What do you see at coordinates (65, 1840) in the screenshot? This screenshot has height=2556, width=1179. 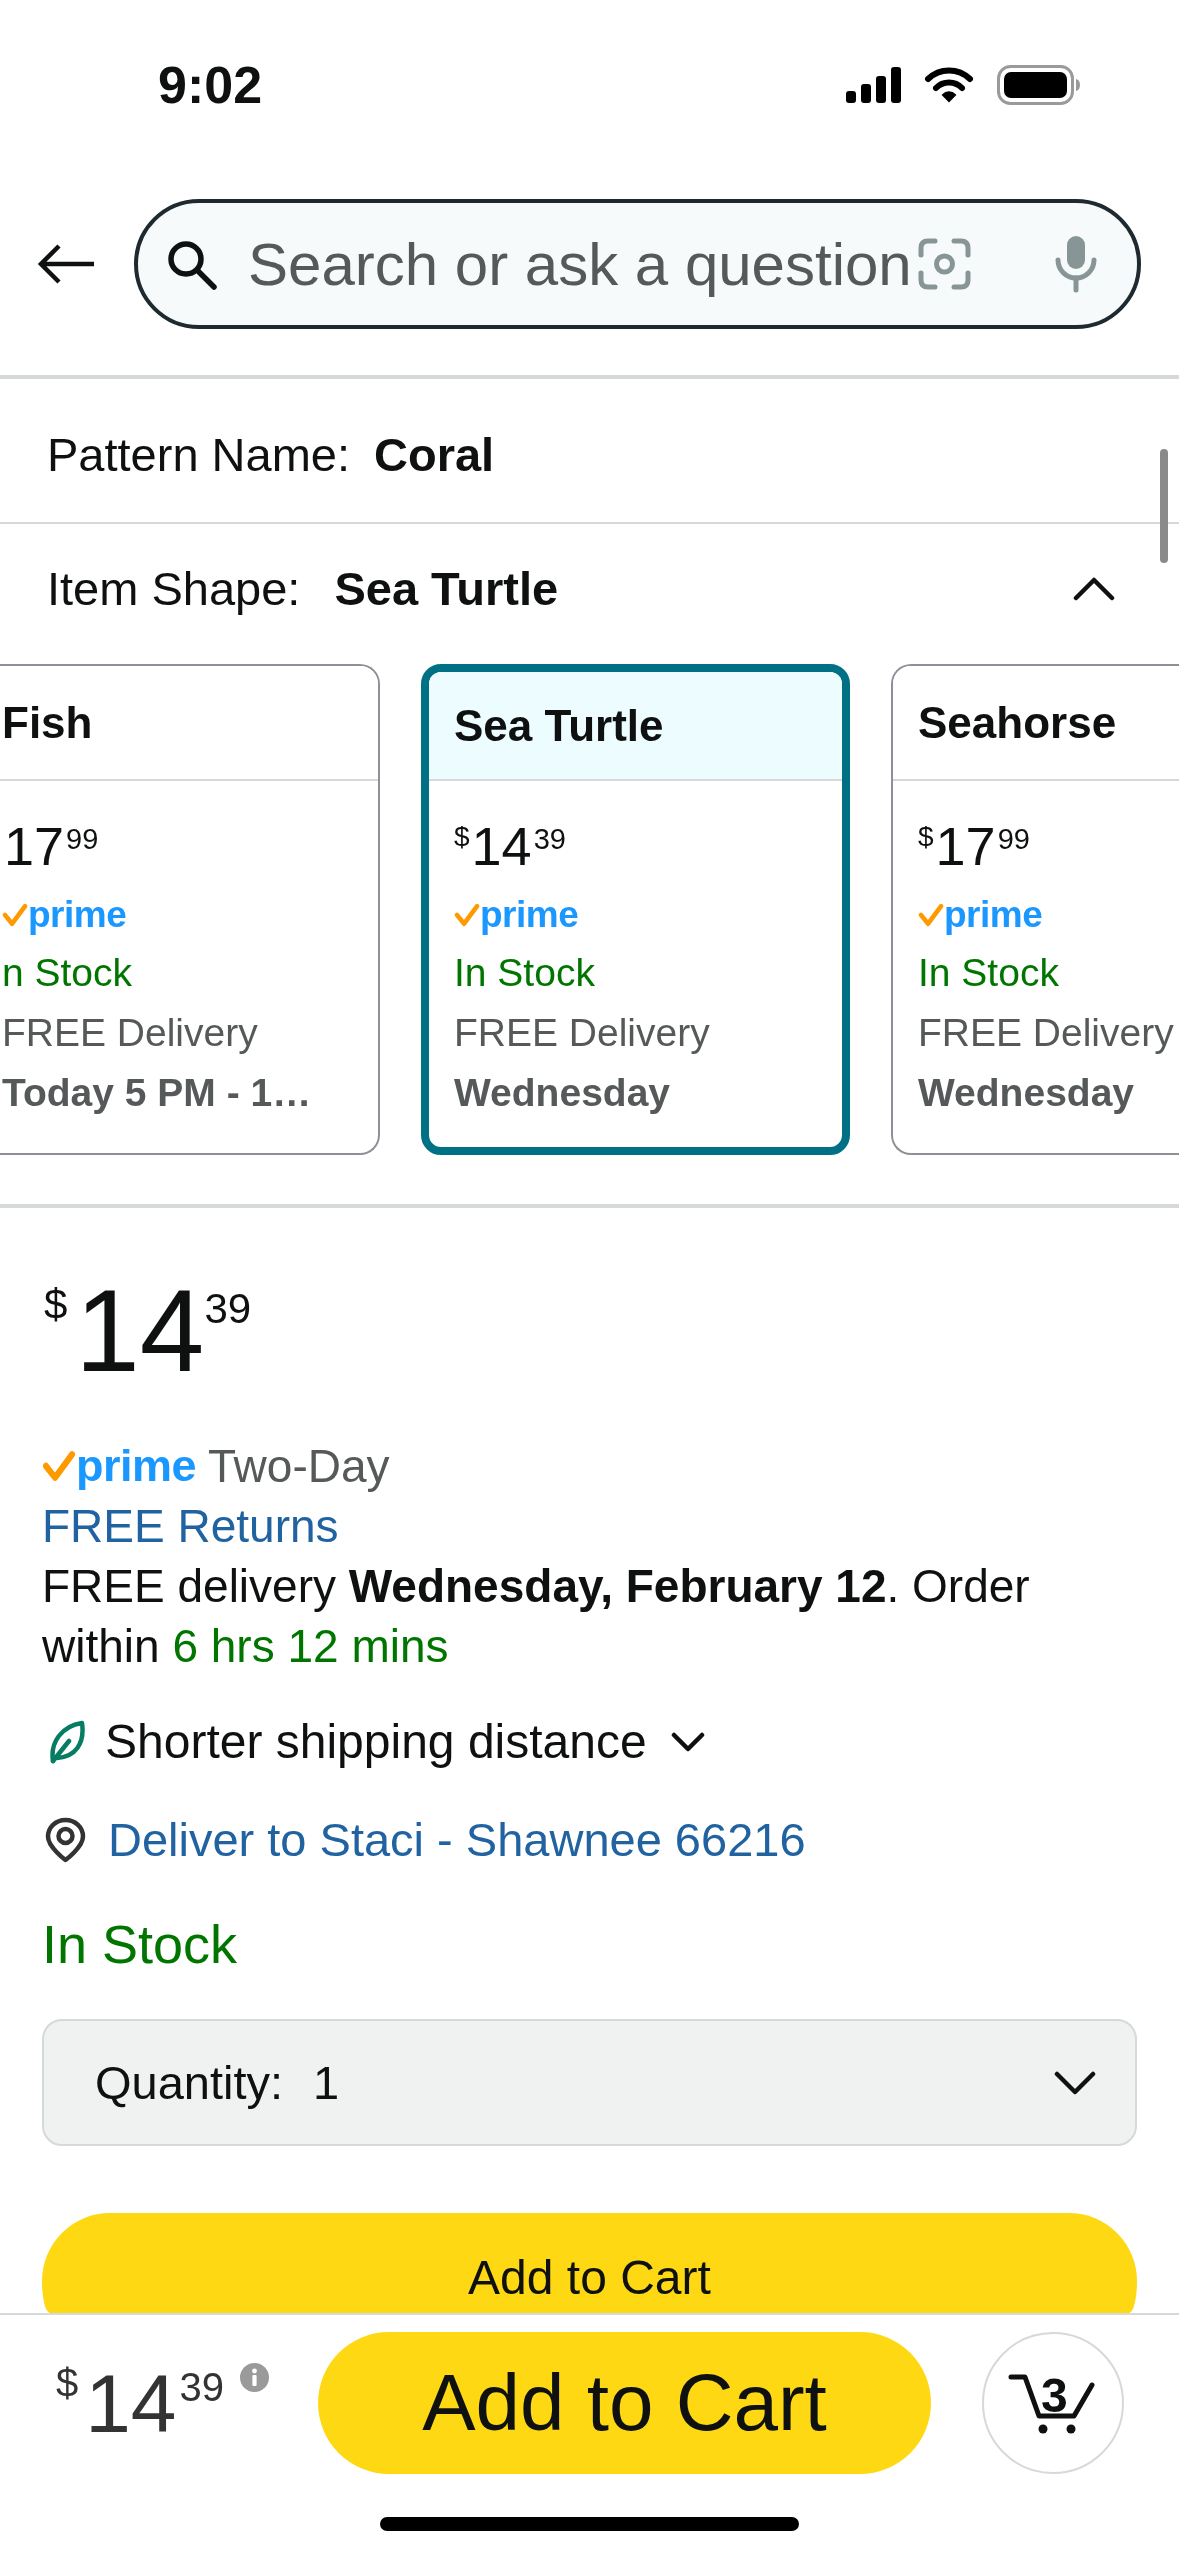 I see `location-pin-icon` at bounding box center [65, 1840].